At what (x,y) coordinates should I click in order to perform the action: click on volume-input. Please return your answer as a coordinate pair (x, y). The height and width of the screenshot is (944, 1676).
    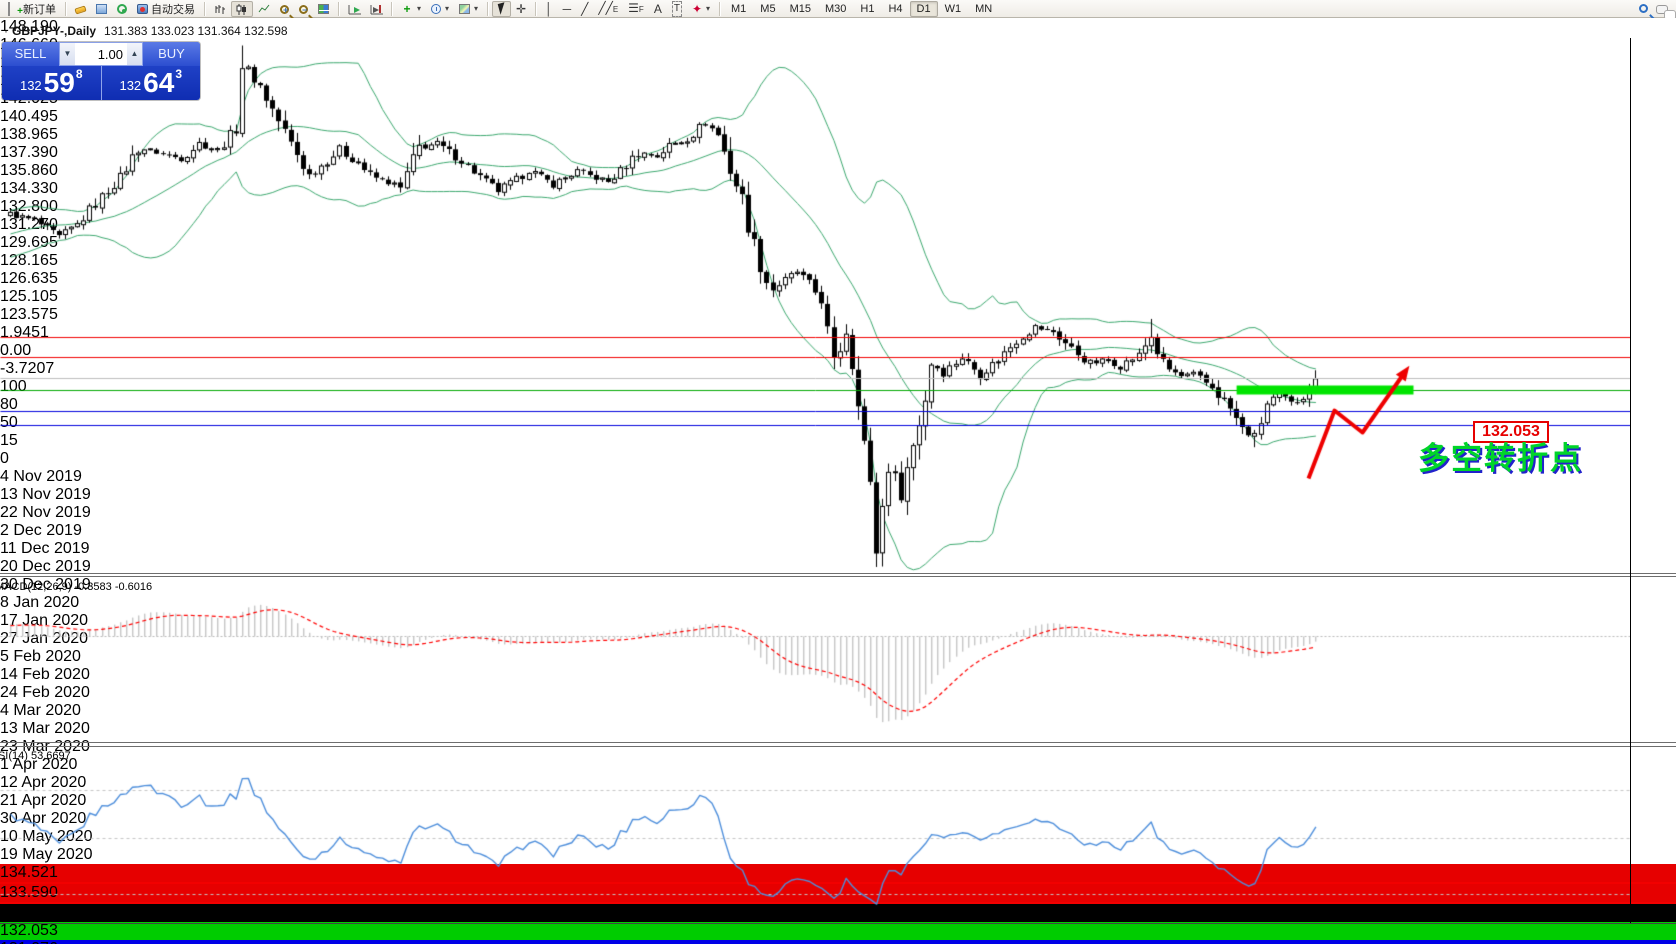
    Looking at the image, I should click on (101, 54).